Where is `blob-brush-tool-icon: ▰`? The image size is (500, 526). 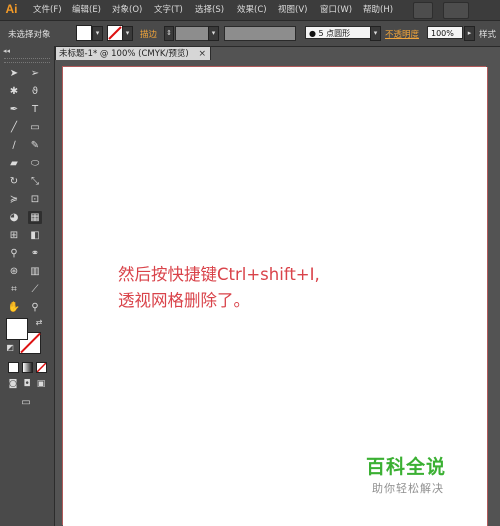 blob-brush-tool-icon: ▰ is located at coordinates (14, 163).